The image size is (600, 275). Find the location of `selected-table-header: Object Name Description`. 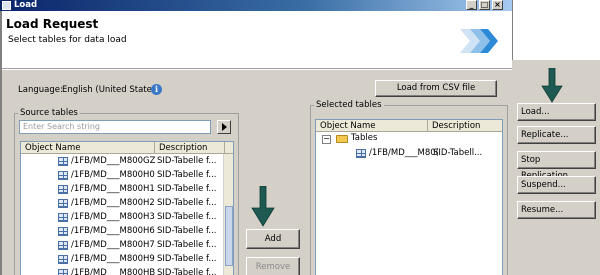

selected-table-header: Object Name Description is located at coordinates (409, 126).